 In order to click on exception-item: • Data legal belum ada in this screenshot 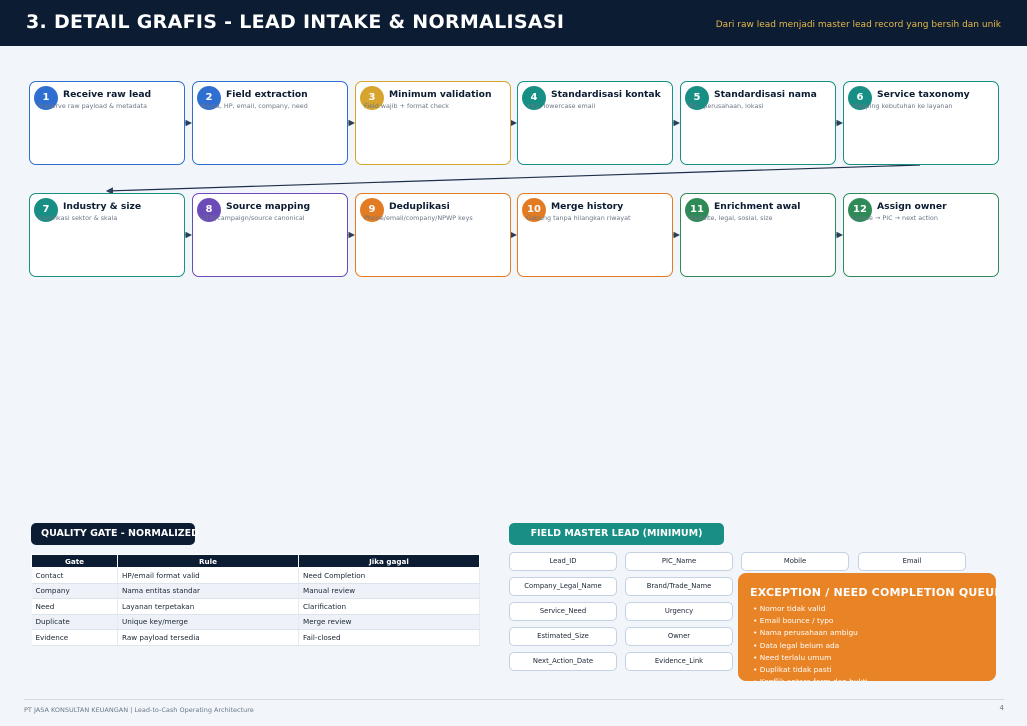, I will do `click(796, 645)`.